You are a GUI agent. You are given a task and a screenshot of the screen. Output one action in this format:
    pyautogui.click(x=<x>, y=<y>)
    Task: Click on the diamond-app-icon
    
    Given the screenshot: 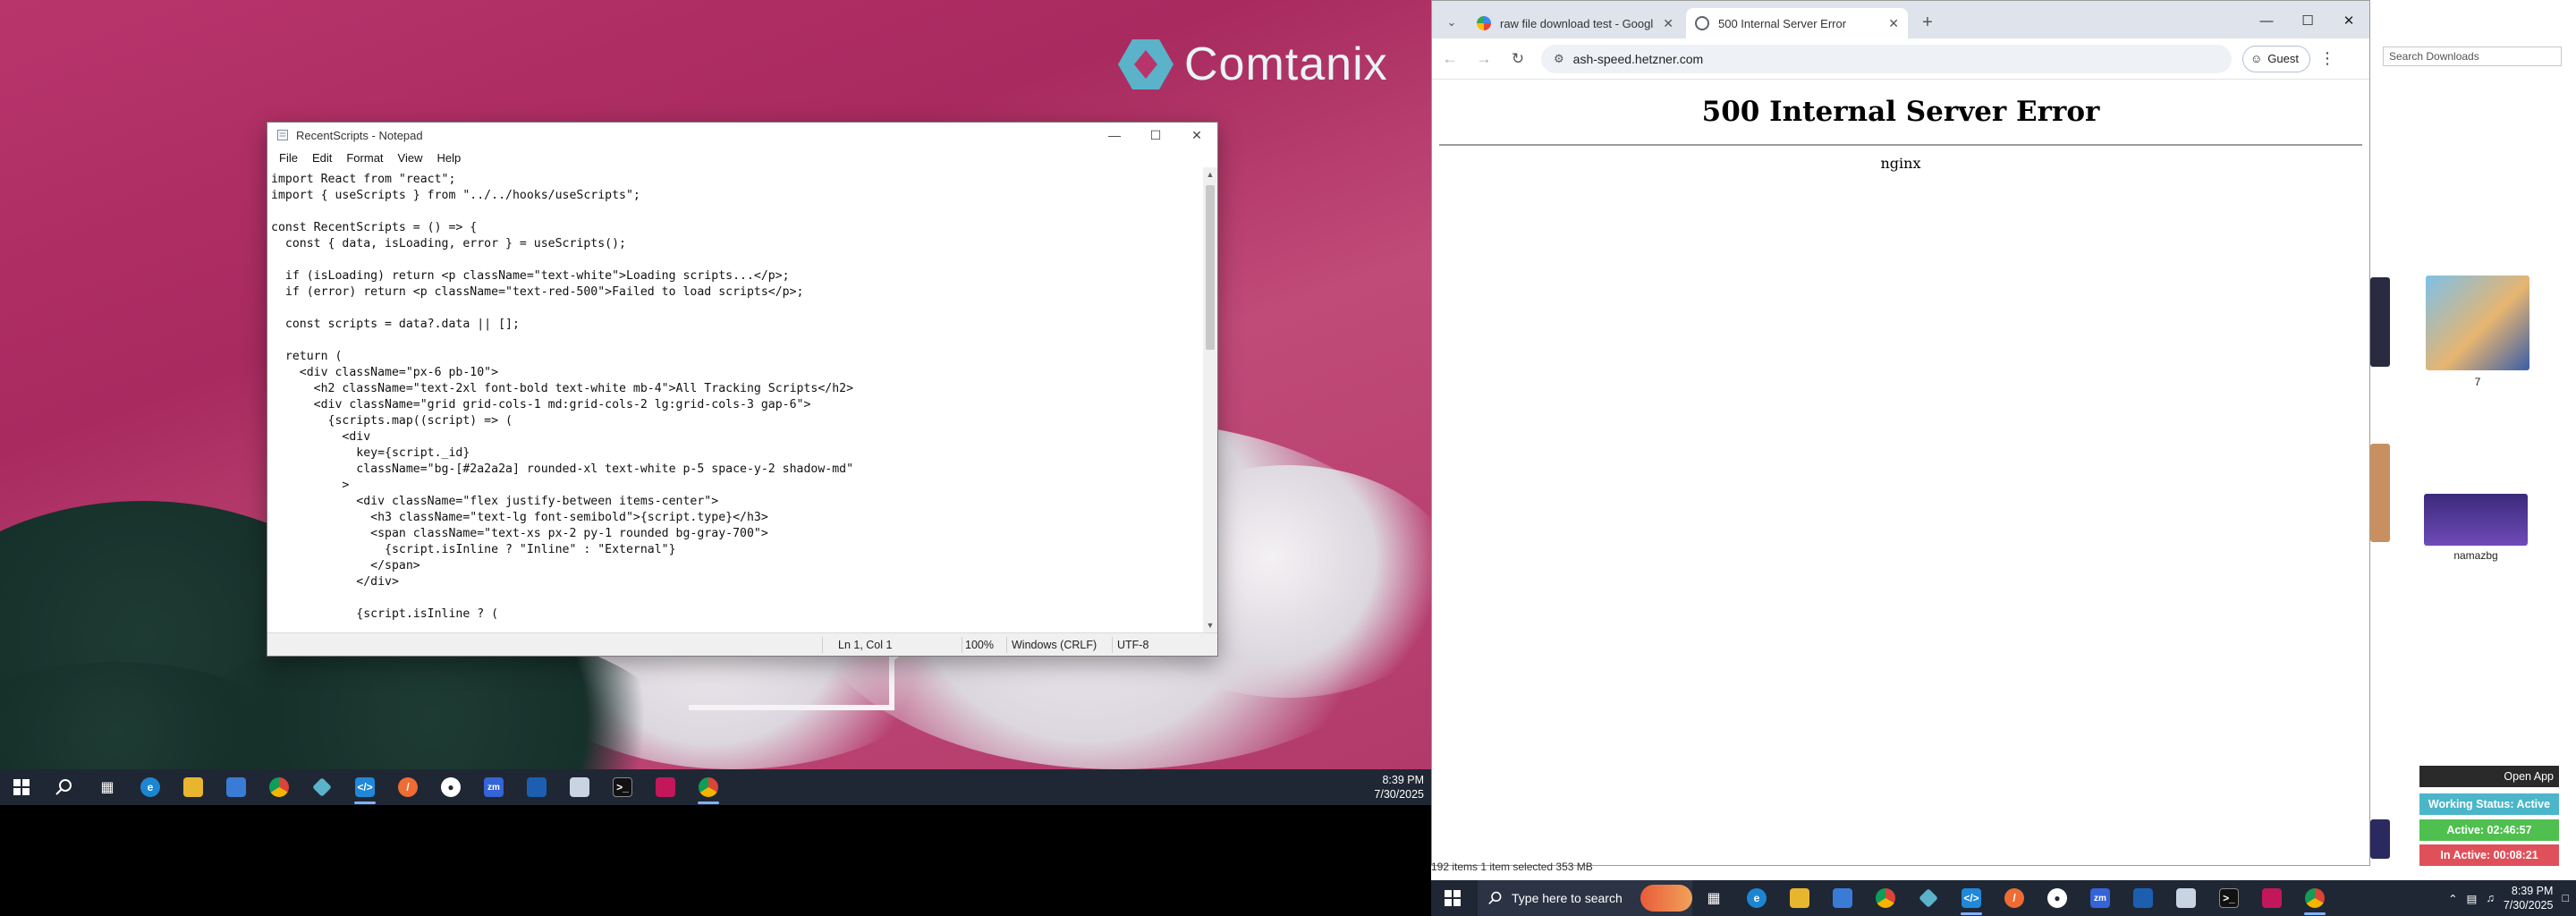 What is the action you would take?
    pyautogui.click(x=322, y=787)
    